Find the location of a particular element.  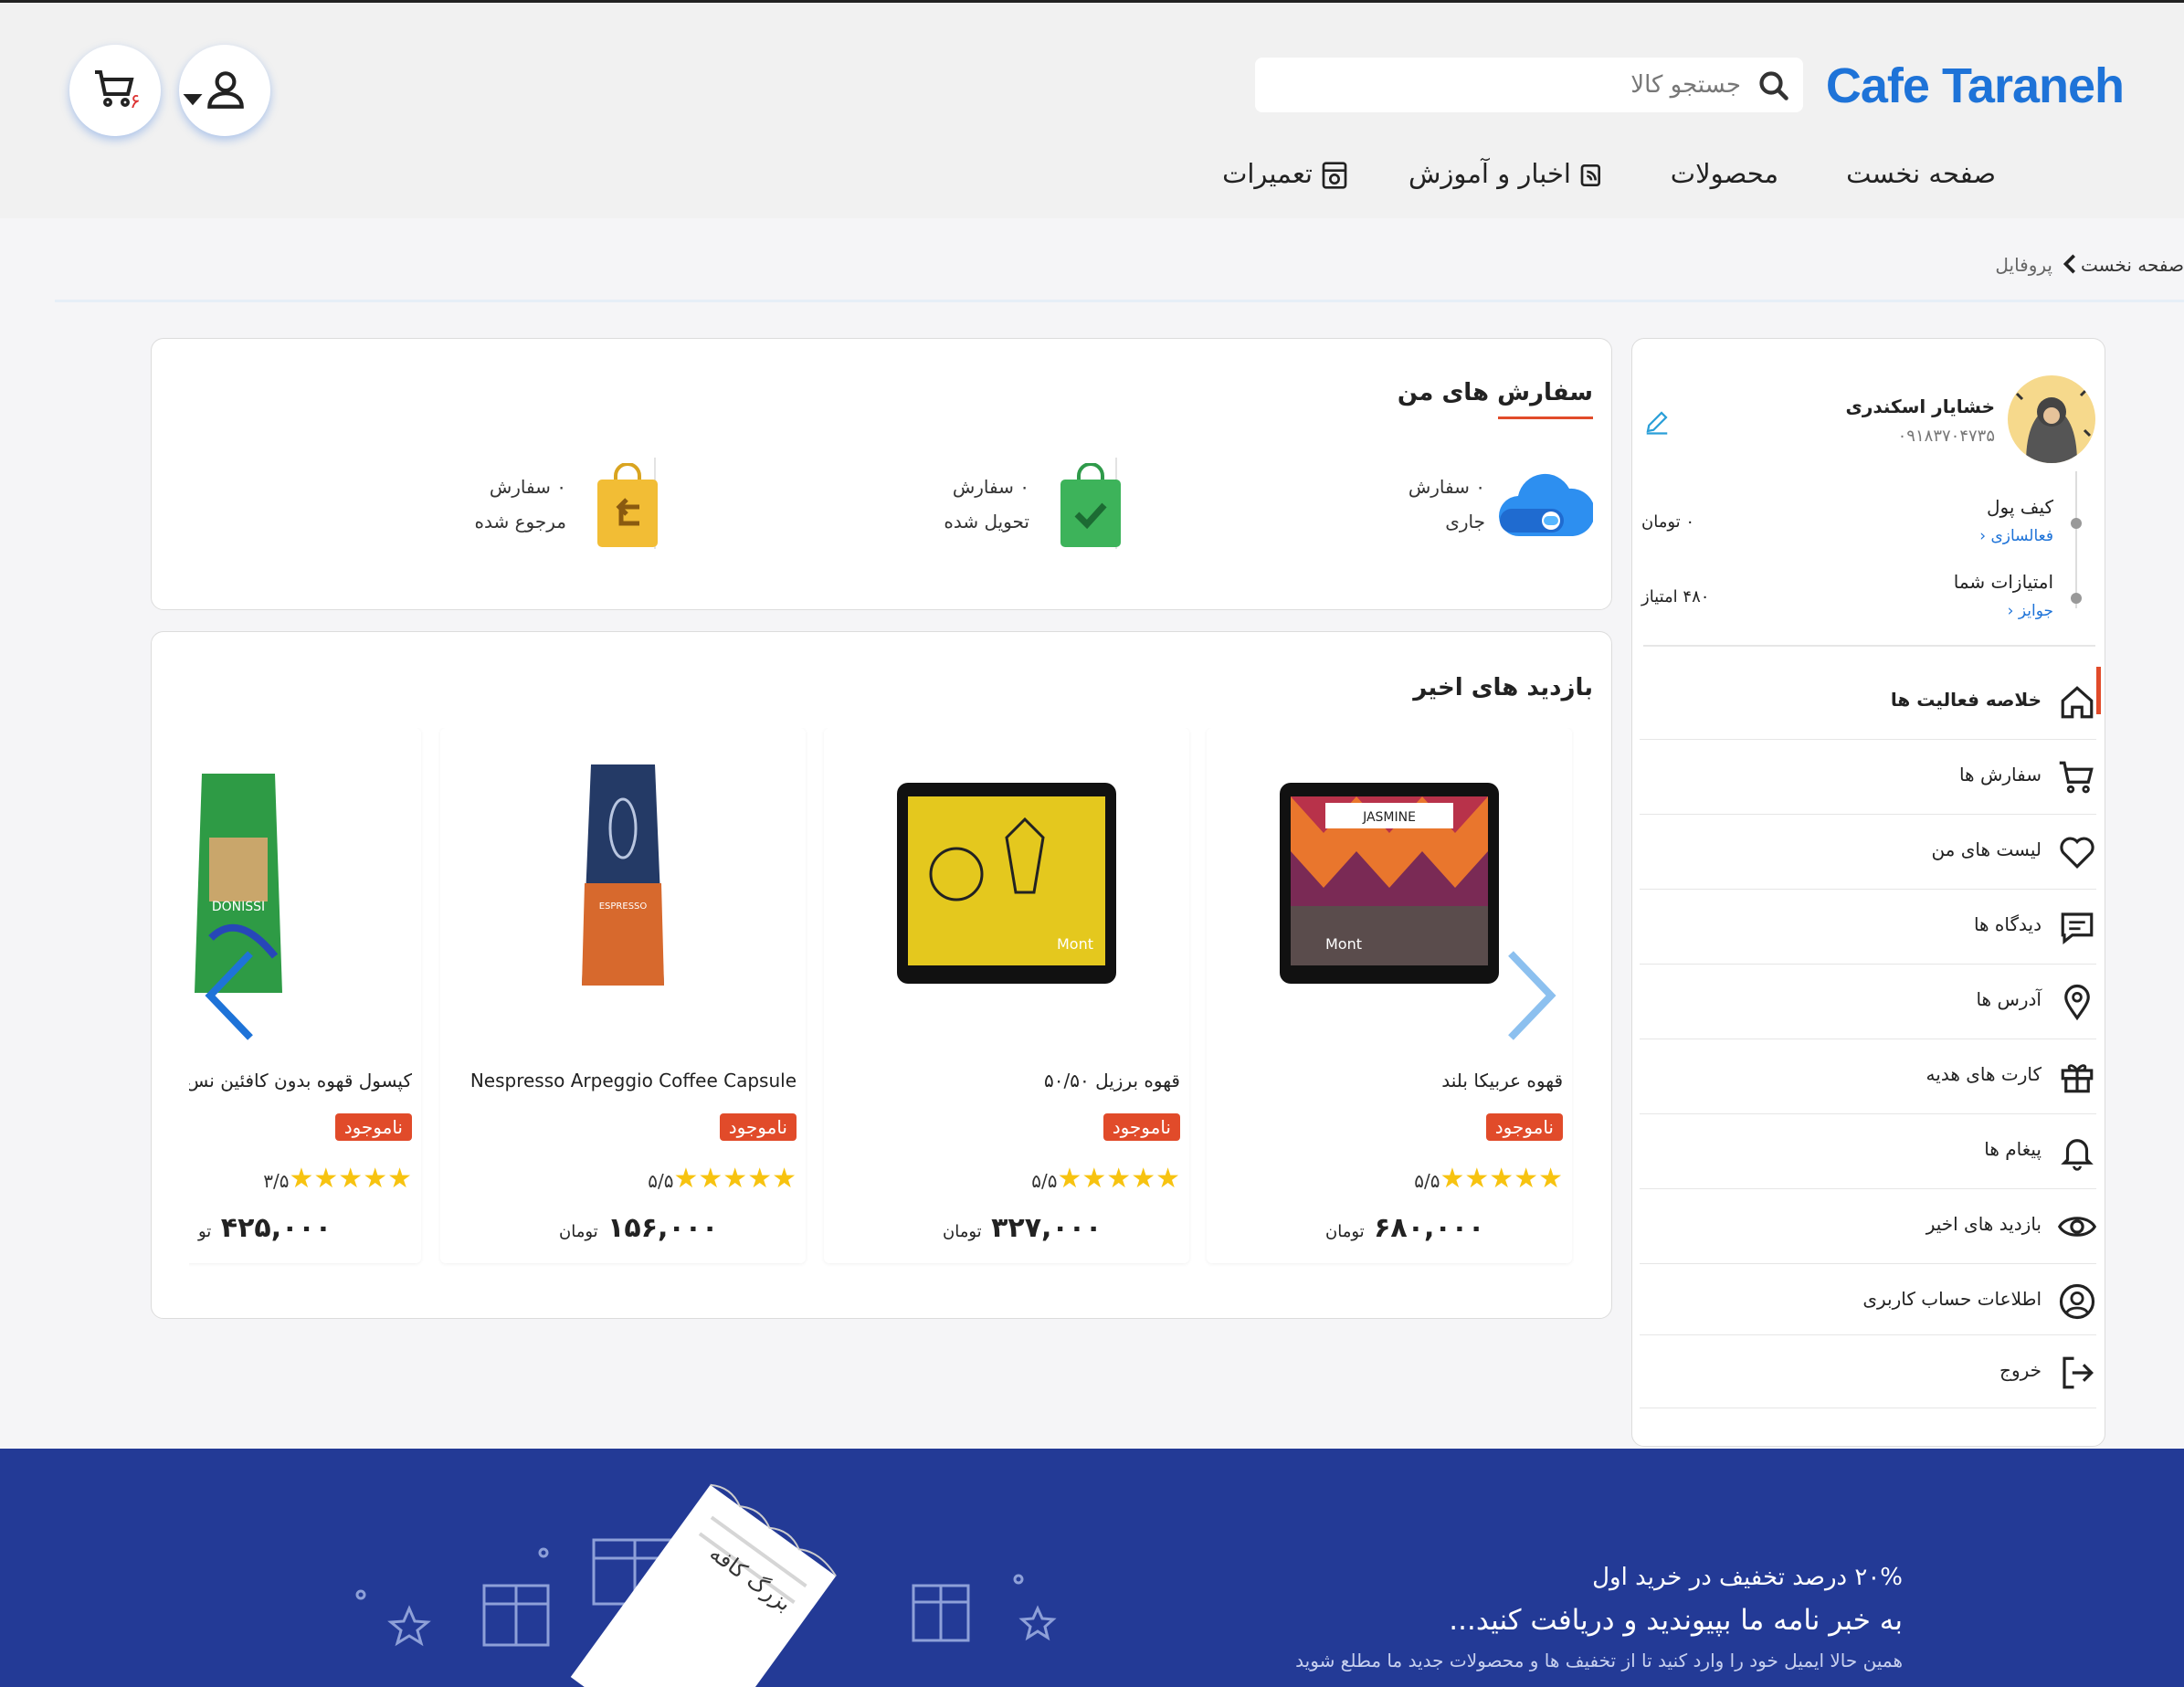

price-value: ۱۵۶,۰۰۰ is located at coordinates (663, 1228).